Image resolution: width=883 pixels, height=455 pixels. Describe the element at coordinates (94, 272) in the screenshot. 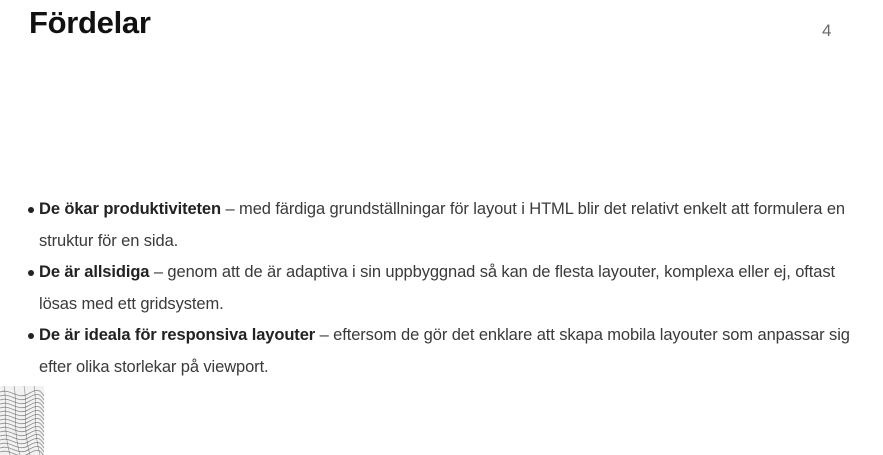

I see `bullet-lead: De är allsidiga` at that location.